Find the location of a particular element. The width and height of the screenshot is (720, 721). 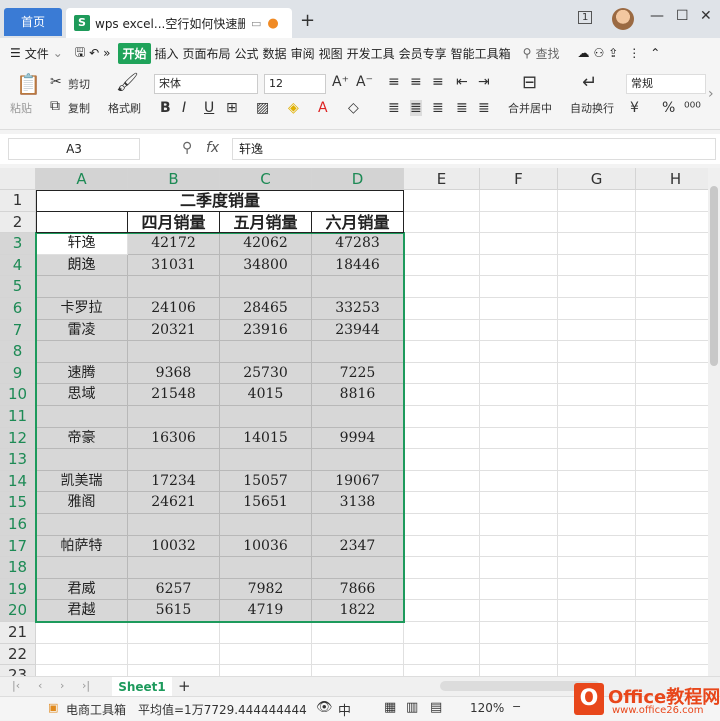

cell-d10: 8816 is located at coordinates (358, 395).